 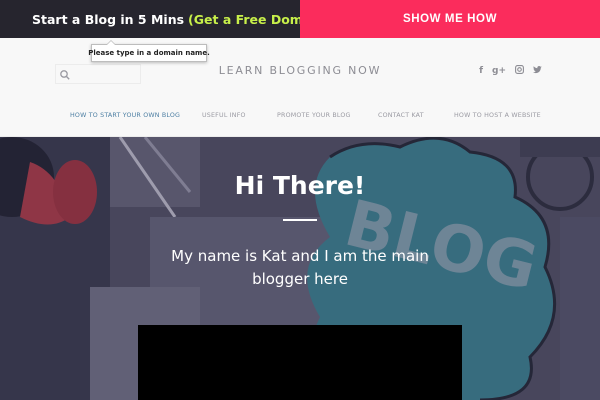 What do you see at coordinates (149, 51) in the screenshot?
I see `validation-tooltip: Please type in a domain name.` at bounding box center [149, 51].